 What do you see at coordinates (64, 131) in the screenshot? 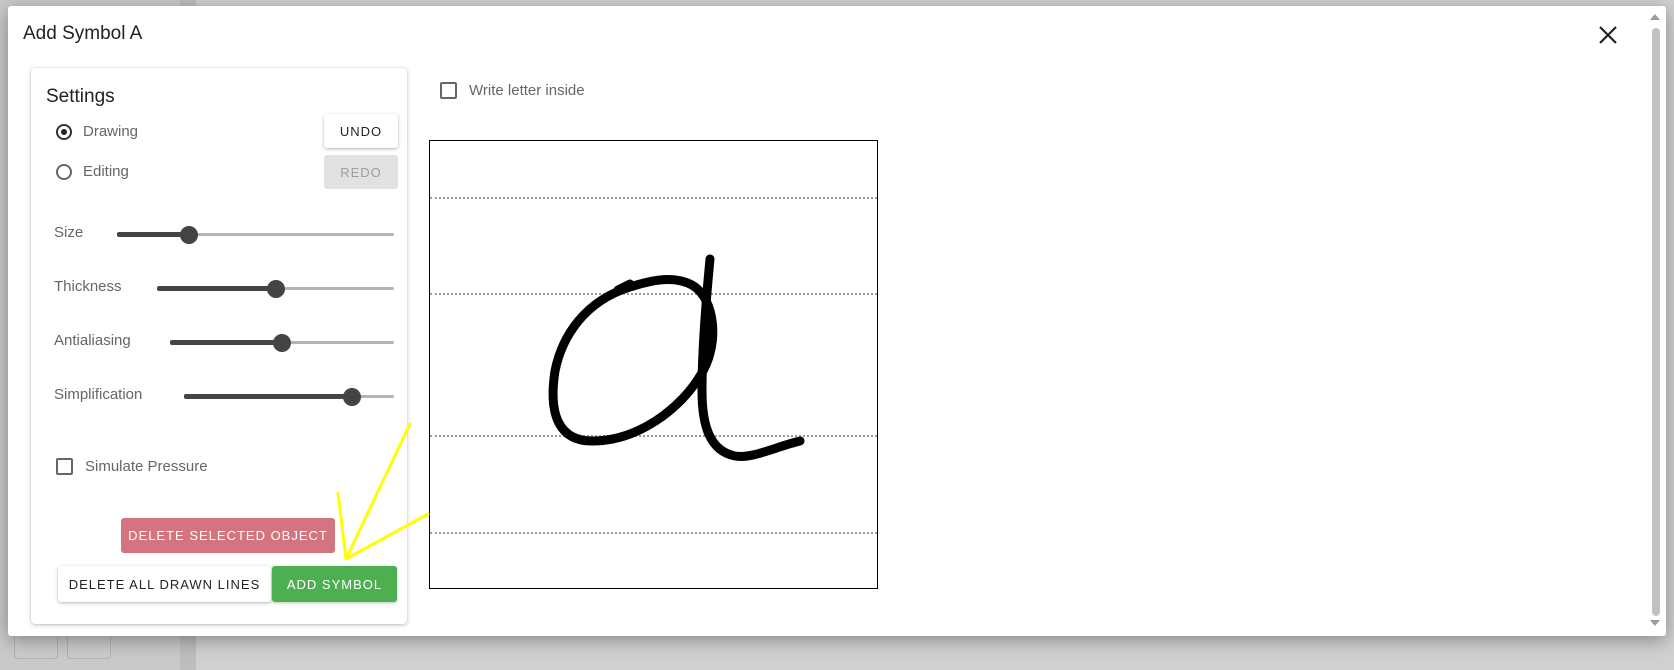
I see `drawing-radio` at bounding box center [64, 131].